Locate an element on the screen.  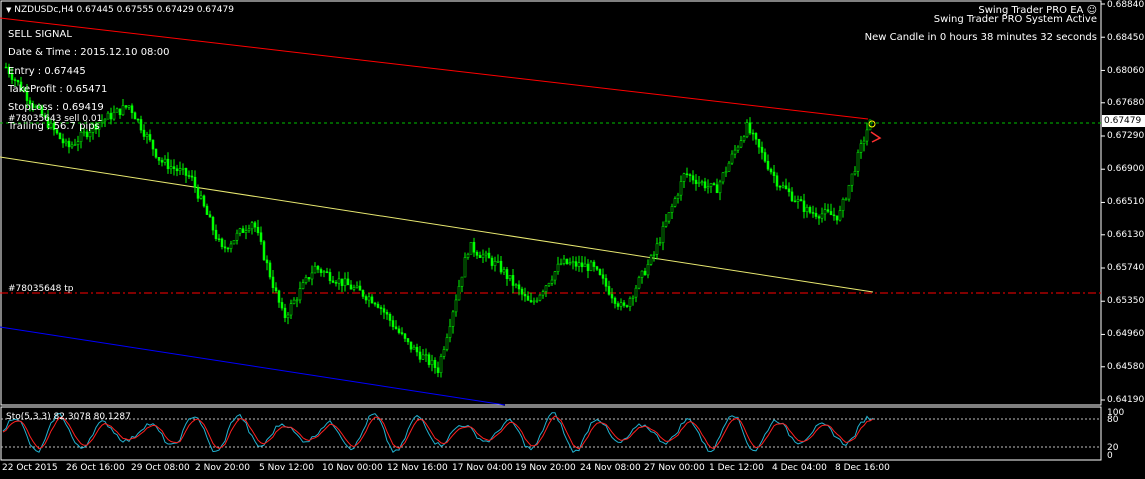
time-tick: 8 Dec 16:00 is located at coordinates (862, 468).